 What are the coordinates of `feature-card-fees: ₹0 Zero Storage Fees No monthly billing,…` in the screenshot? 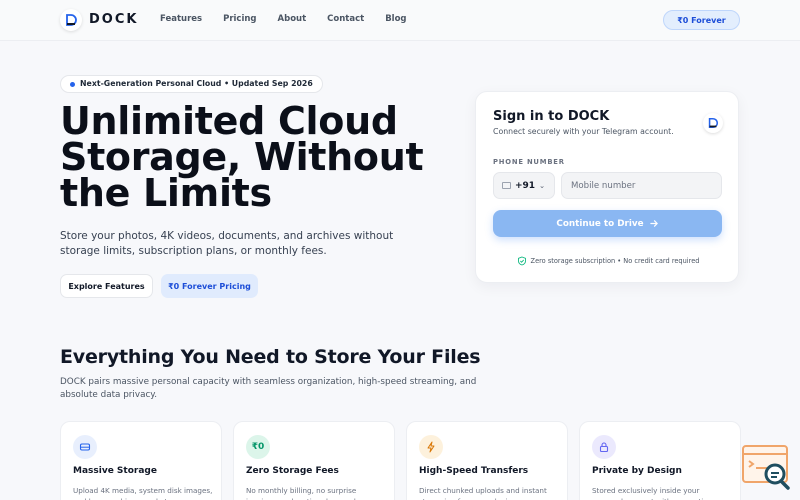 It's located at (314, 460).